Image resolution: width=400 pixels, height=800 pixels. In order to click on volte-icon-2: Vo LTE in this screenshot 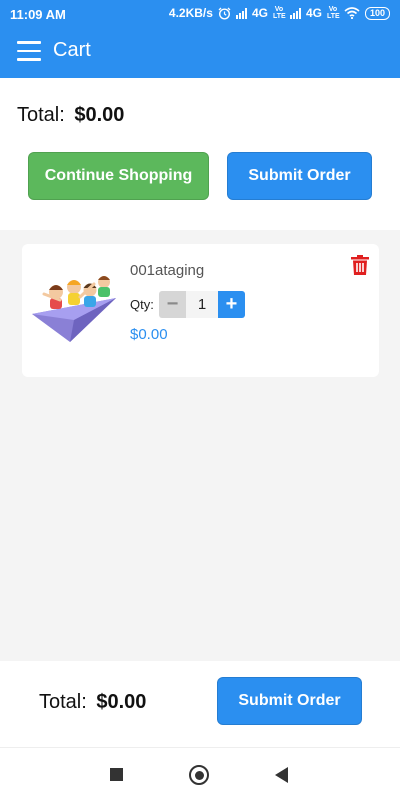, I will do `click(333, 13)`.